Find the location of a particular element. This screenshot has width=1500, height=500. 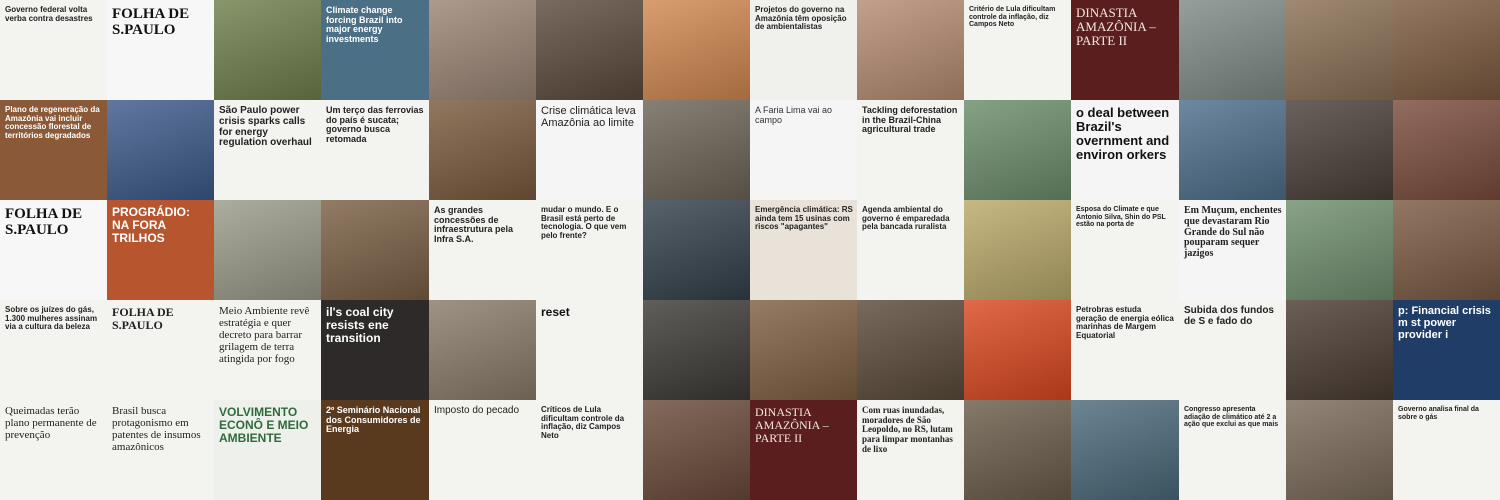

tile-headline: PROGRÁDIO: NA FORA TRILHOS is located at coordinates (151, 225).